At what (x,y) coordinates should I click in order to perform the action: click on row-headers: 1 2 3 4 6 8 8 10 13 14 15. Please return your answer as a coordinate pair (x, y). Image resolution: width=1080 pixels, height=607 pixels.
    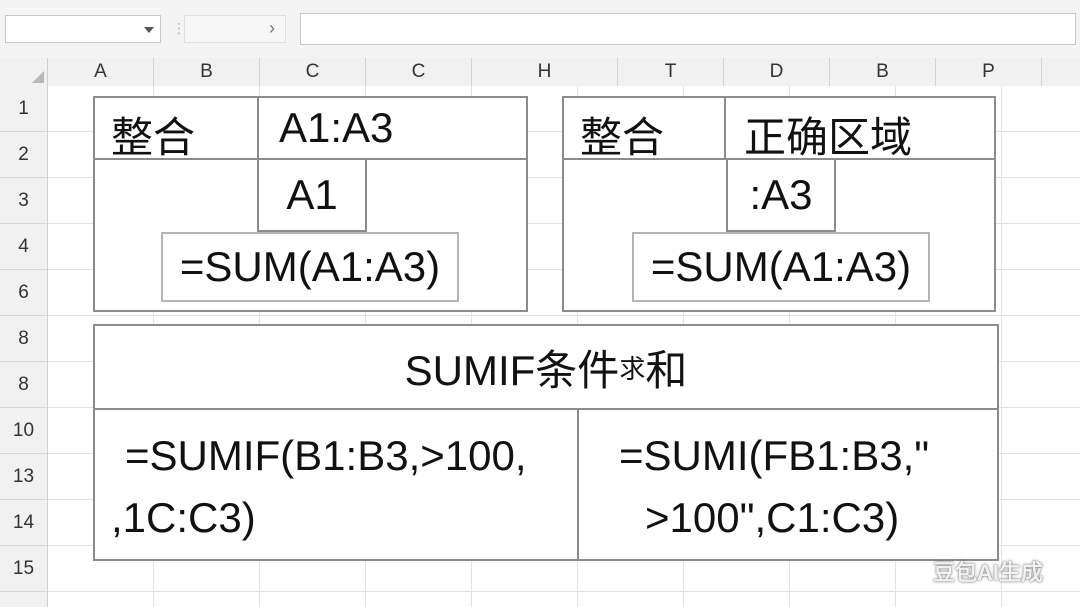
    Looking at the image, I should click on (24, 346).